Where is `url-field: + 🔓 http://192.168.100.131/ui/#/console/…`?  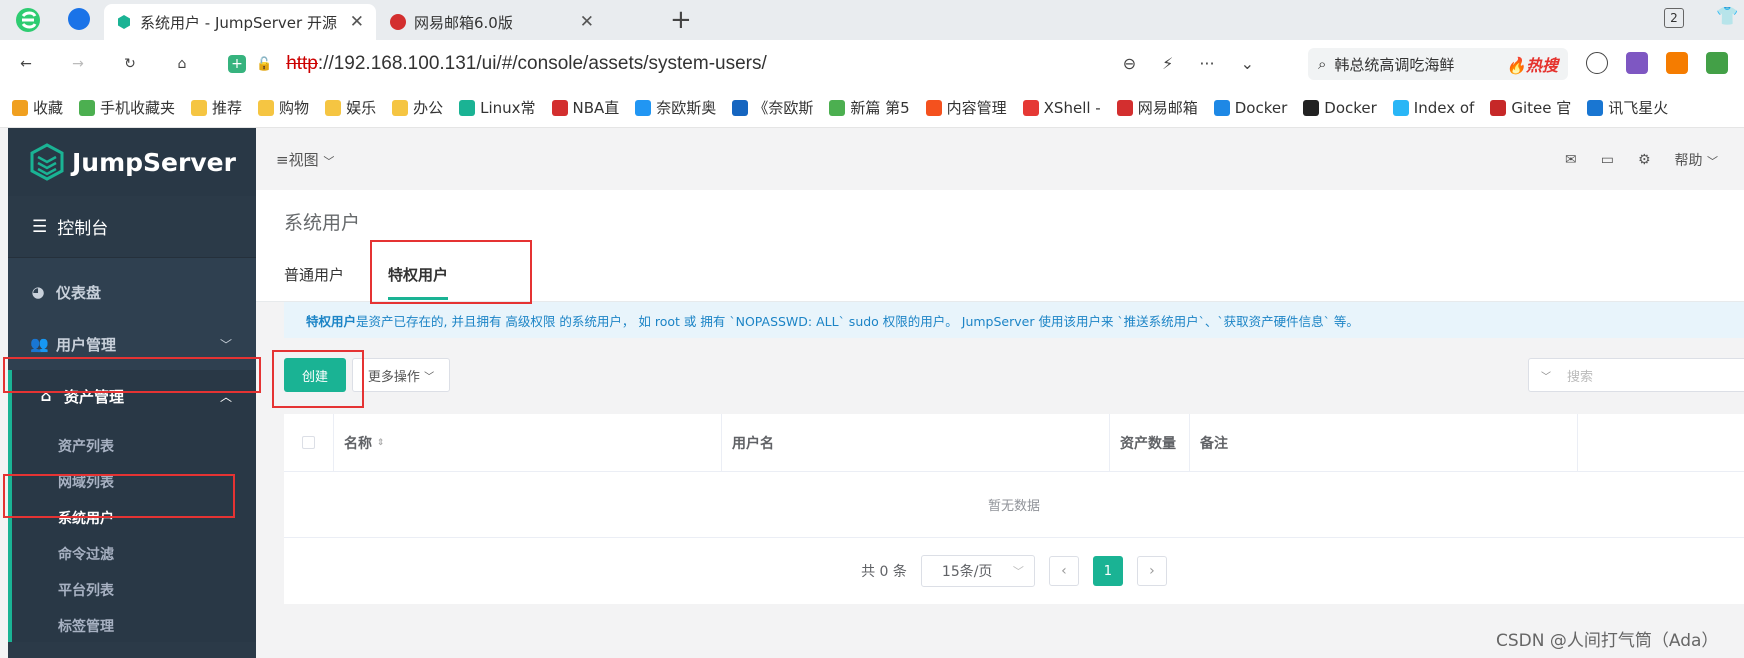 url-field: + 🔓 http://192.168.100.131/ui/#/console/… is located at coordinates (748, 64).